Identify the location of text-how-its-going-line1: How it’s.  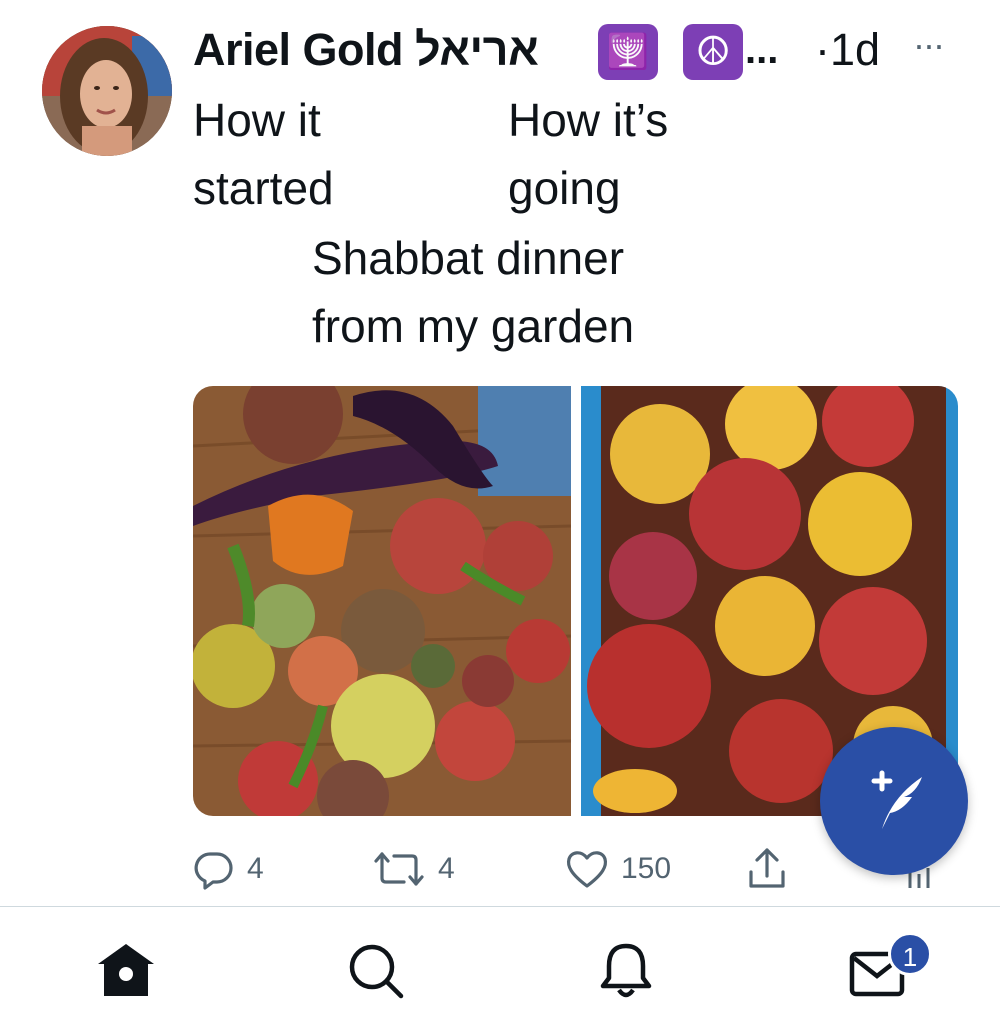
(588, 120).